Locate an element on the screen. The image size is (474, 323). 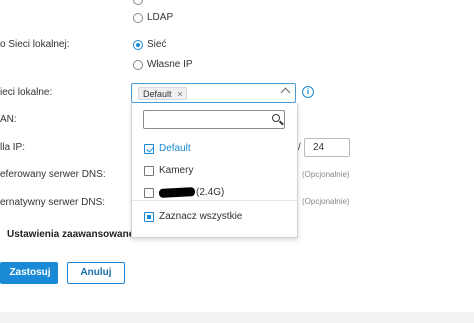
checkbox-select-all is located at coordinates (149, 217).